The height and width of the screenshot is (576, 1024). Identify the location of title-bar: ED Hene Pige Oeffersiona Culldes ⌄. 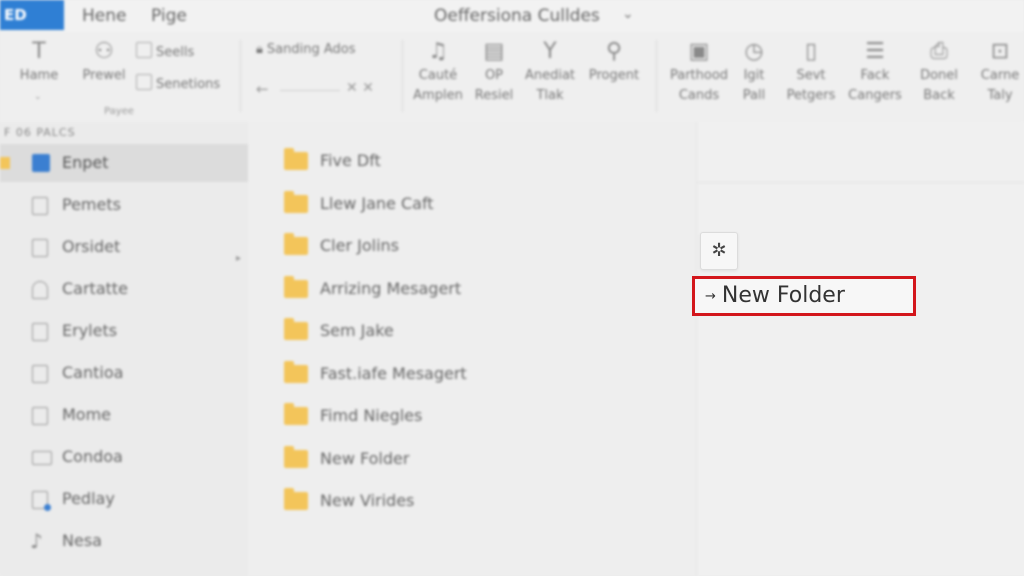
(512, 16).